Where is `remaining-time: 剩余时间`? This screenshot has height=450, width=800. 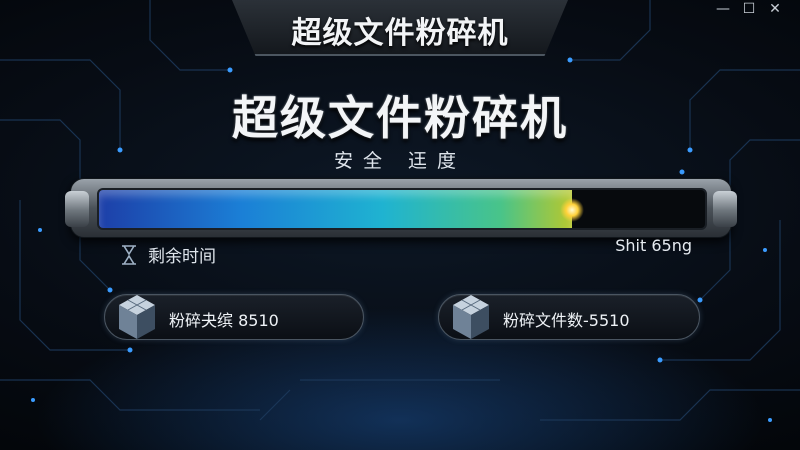 remaining-time: 剩余时间 is located at coordinates (167, 254).